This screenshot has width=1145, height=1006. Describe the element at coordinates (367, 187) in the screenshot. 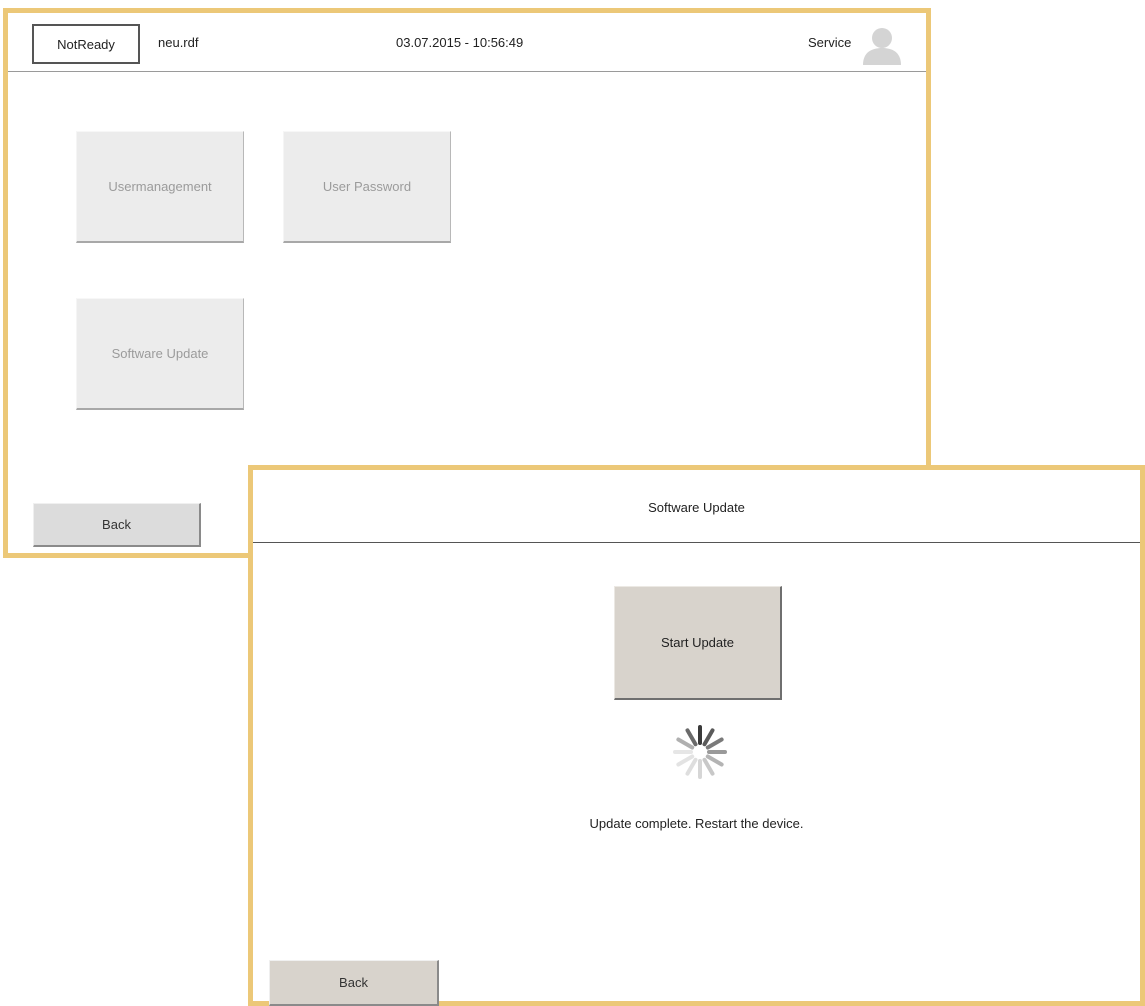

I see `user-password-button: User Password` at that location.